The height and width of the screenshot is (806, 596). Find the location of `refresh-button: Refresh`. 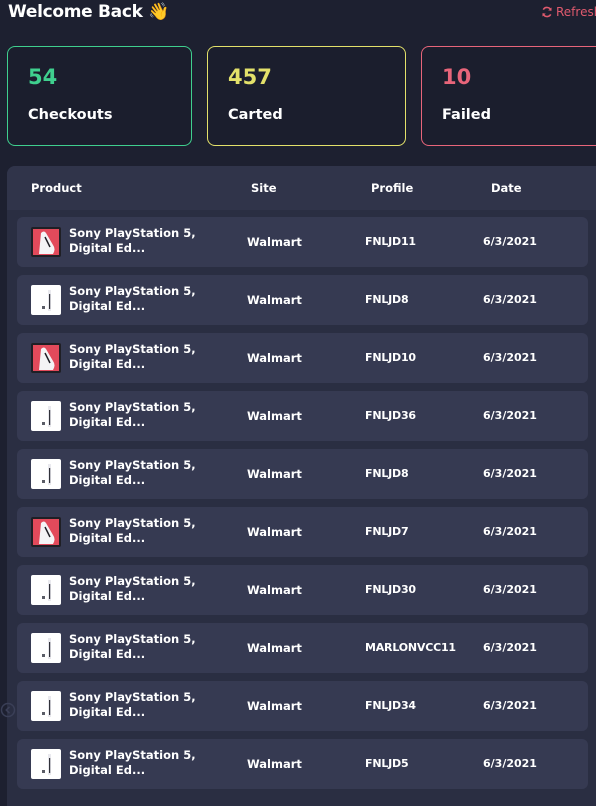

refresh-button: Refresh is located at coordinates (568, 12).